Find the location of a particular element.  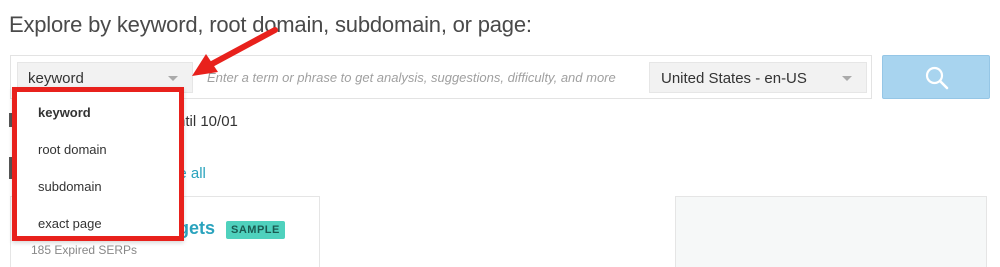

sample-badge: SAMPLE is located at coordinates (255, 230).